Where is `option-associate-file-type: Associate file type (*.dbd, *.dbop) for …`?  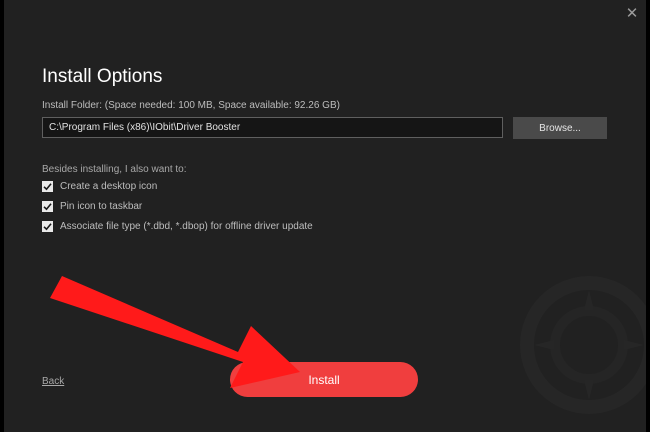 option-associate-file-type: Associate file type (*.dbd, *.dbop) for … is located at coordinates (177, 226).